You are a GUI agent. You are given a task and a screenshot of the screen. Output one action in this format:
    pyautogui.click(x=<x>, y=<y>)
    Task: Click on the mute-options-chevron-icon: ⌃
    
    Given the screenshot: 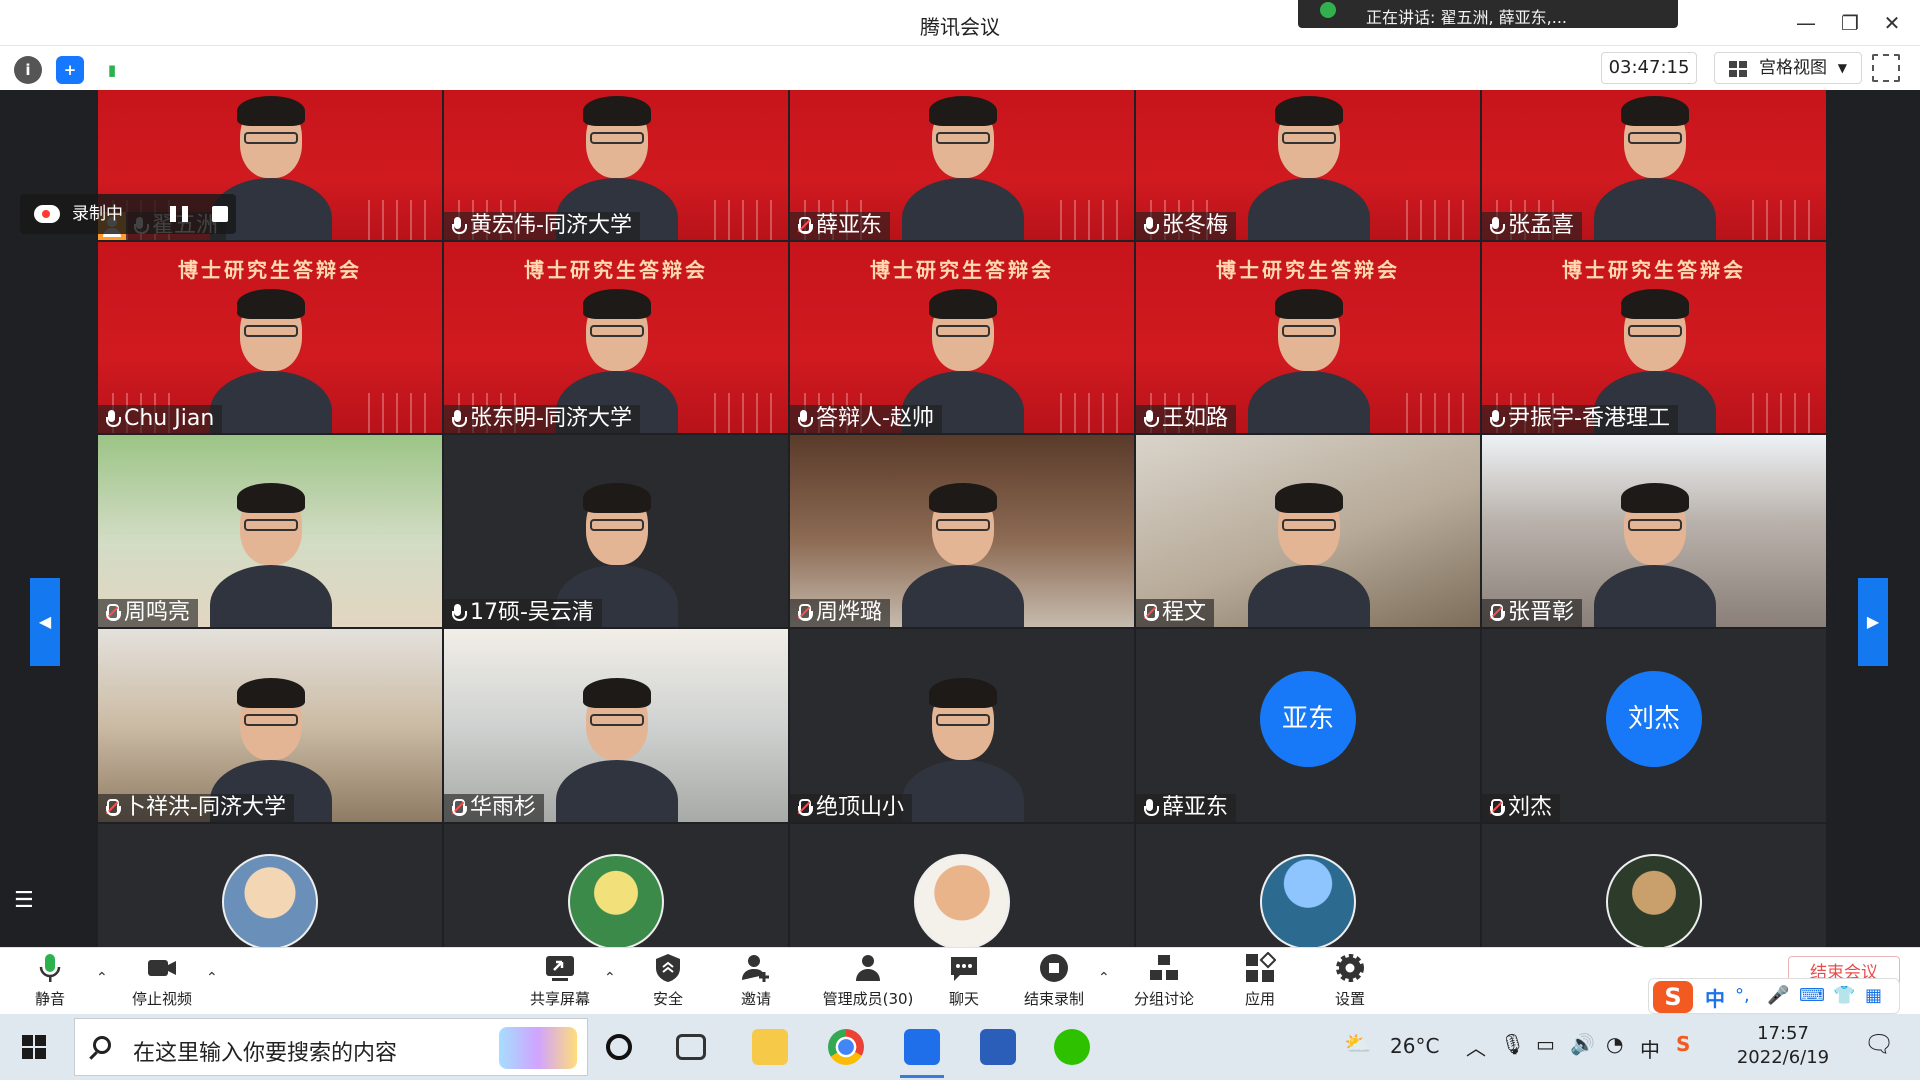 What is the action you would take?
    pyautogui.click(x=102, y=978)
    